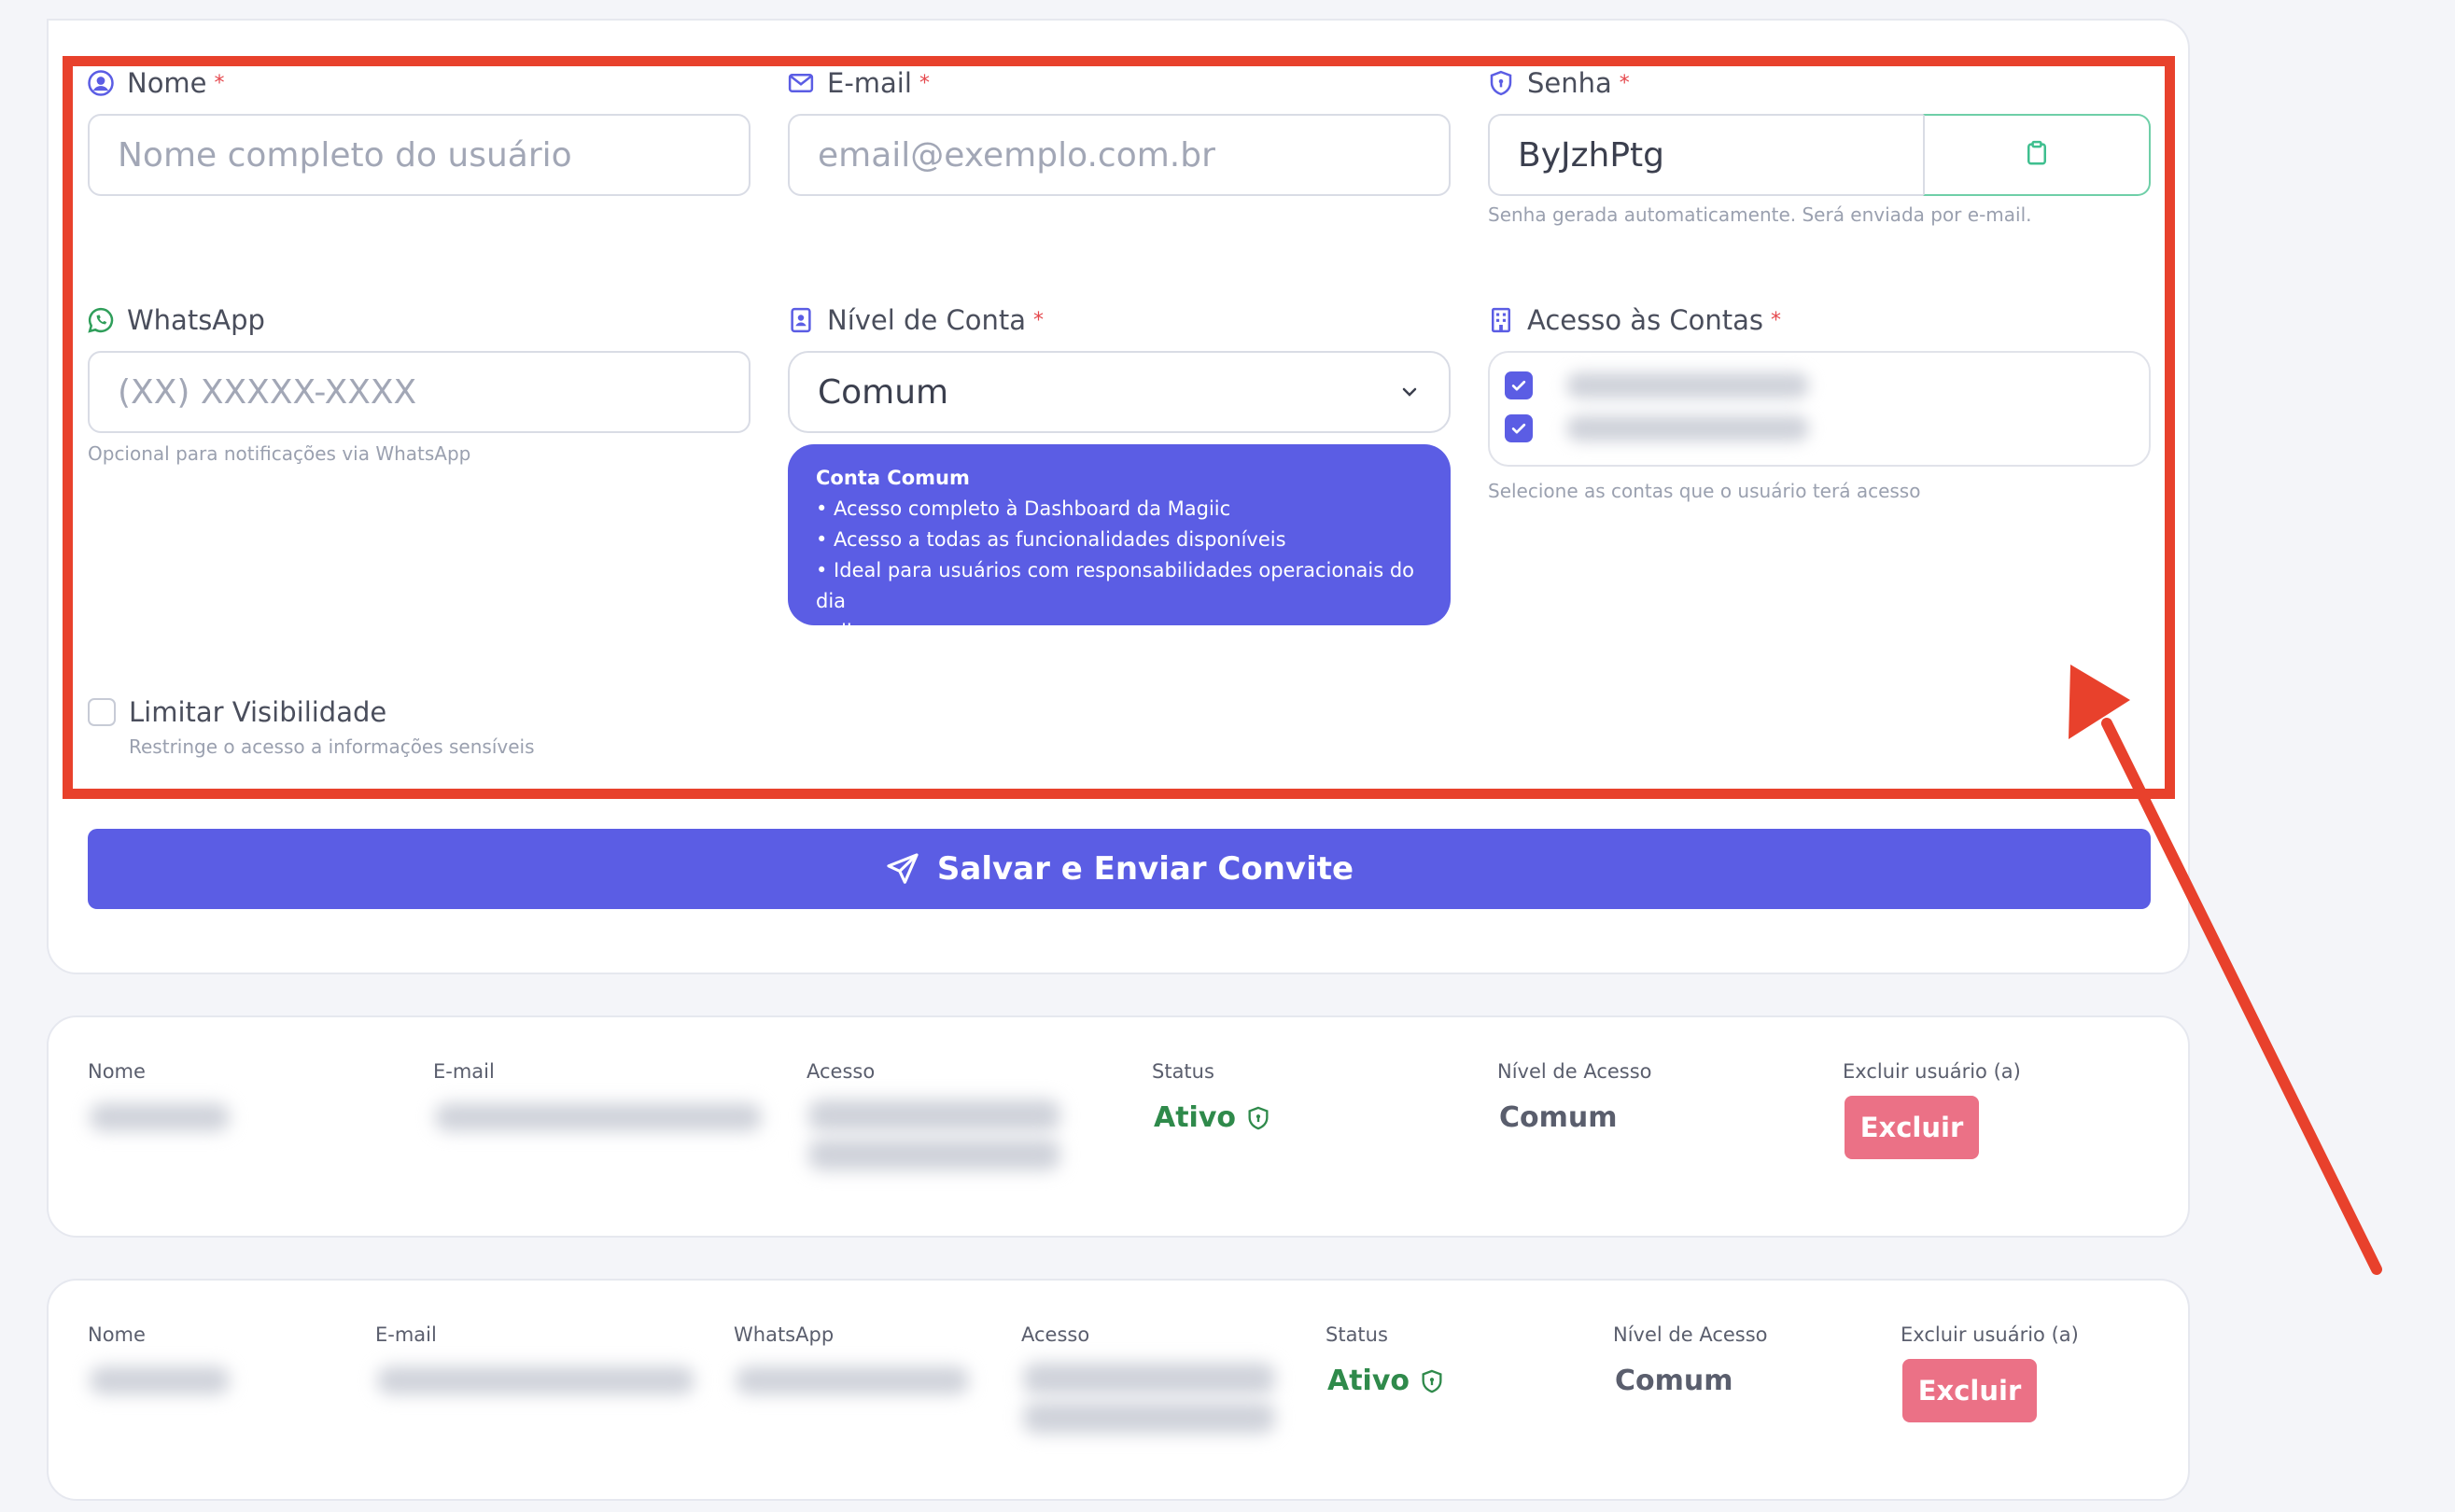 Image resolution: width=2455 pixels, height=1512 pixels. What do you see at coordinates (1706, 155) in the screenshot?
I see `password-input: ByJzhPtg` at bounding box center [1706, 155].